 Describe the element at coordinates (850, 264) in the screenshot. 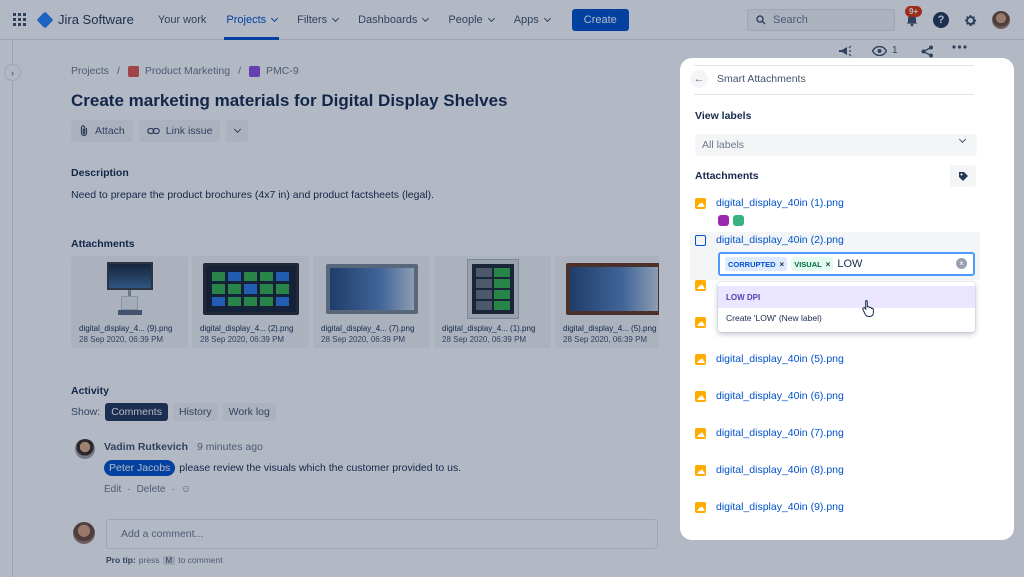

I see `typed-text: LOW` at that location.